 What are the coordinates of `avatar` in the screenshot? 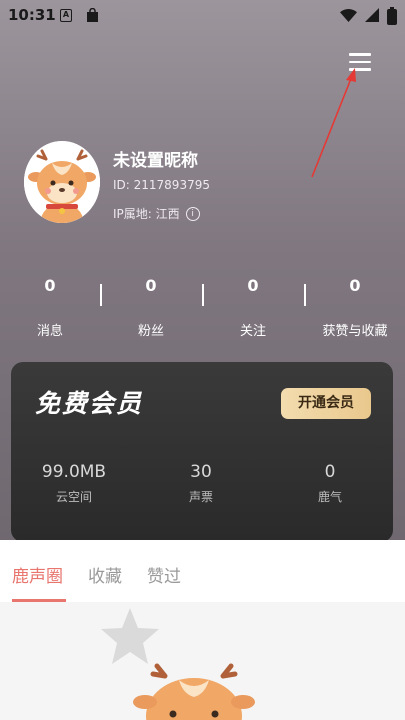 It's located at (62, 182).